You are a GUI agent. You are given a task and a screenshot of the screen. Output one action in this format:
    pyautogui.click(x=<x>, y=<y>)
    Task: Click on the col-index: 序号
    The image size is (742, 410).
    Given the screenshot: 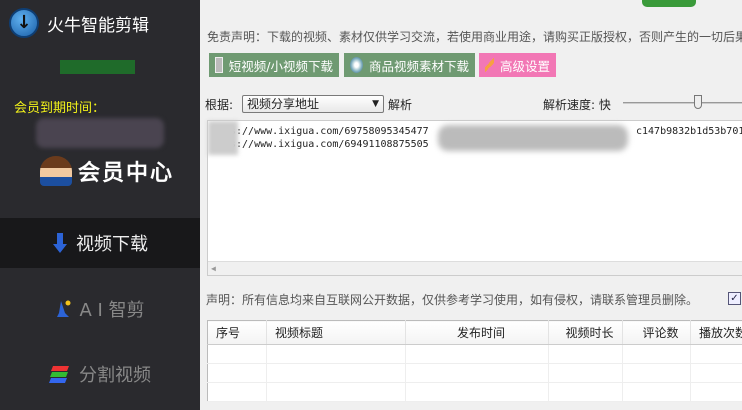 What is the action you would take?
    pyautogui.click(x=237, y=332)
    